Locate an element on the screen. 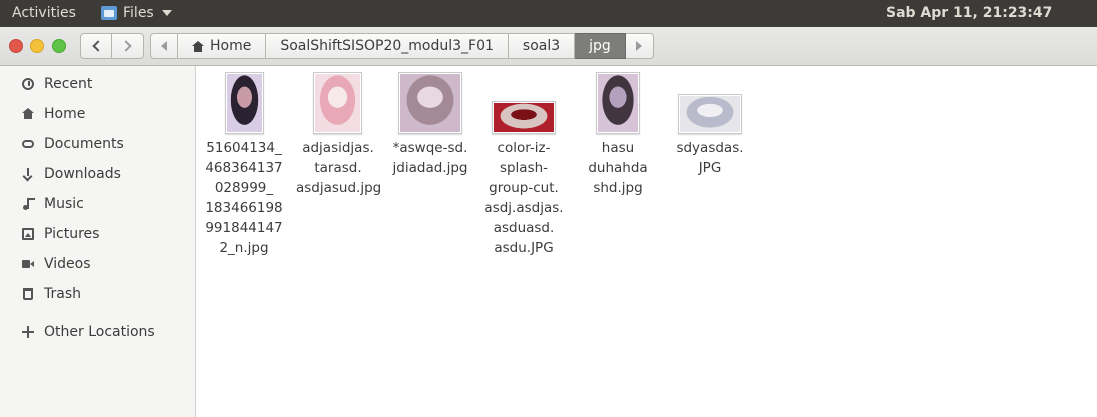 The height and width of the screenshot is (417, 1097). plus-icon is located at coordinates (28, 332).